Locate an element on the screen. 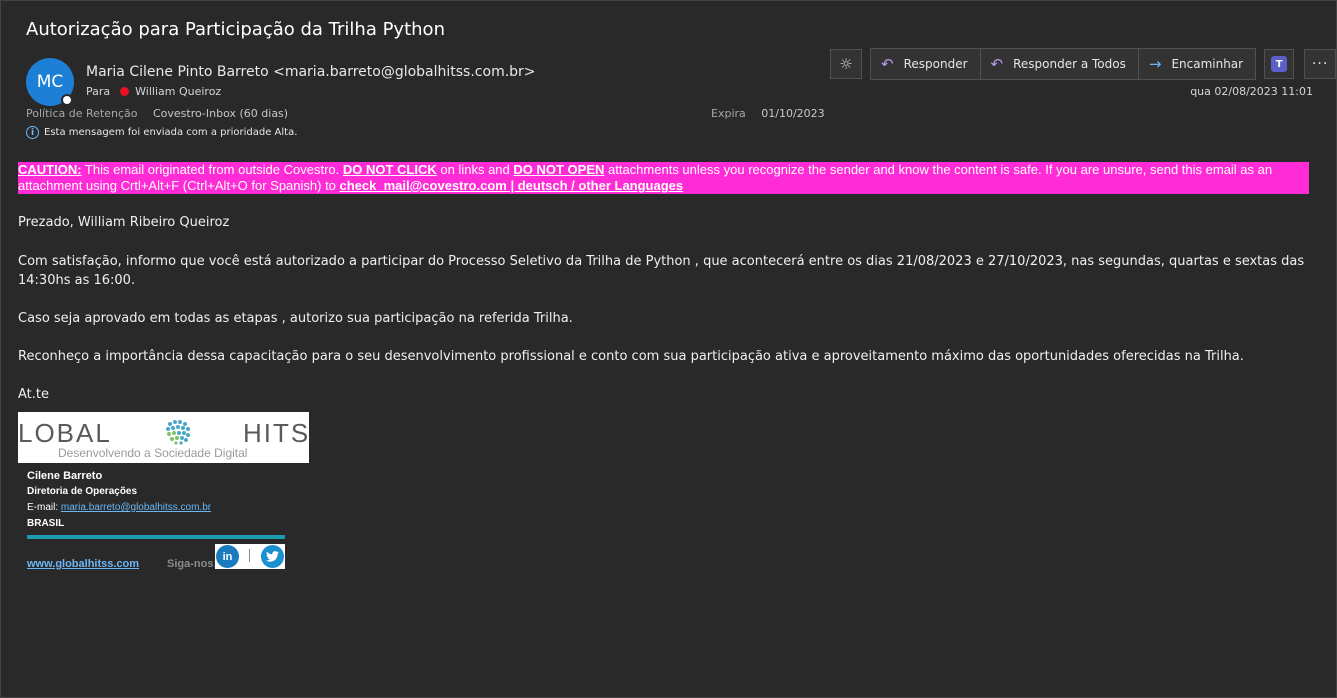 This screenshot has width=1337, height=698. forward-label: Encaminhar is located at coordinates (1207, 64).